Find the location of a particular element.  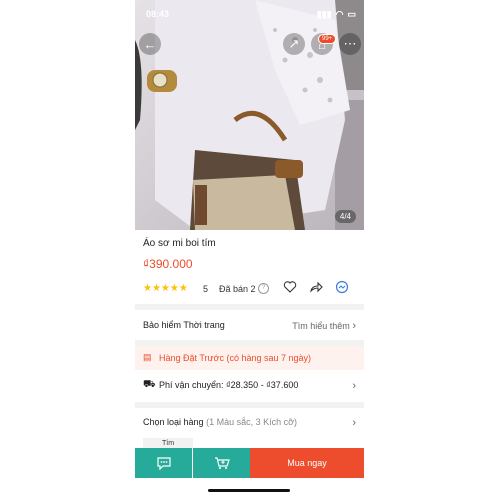

insurance-link: Tìm hiểu thêm › is located at coordinates (324, 326).